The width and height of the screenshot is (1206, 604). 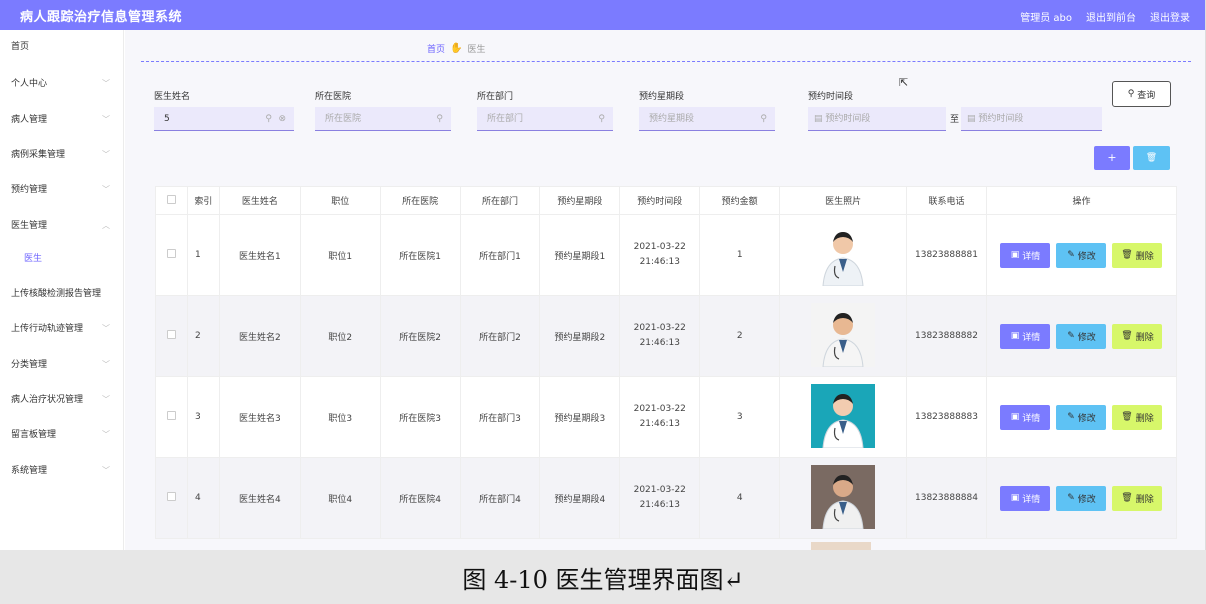 I want to click on select-all-checkbox, so click(x=171, y=199).